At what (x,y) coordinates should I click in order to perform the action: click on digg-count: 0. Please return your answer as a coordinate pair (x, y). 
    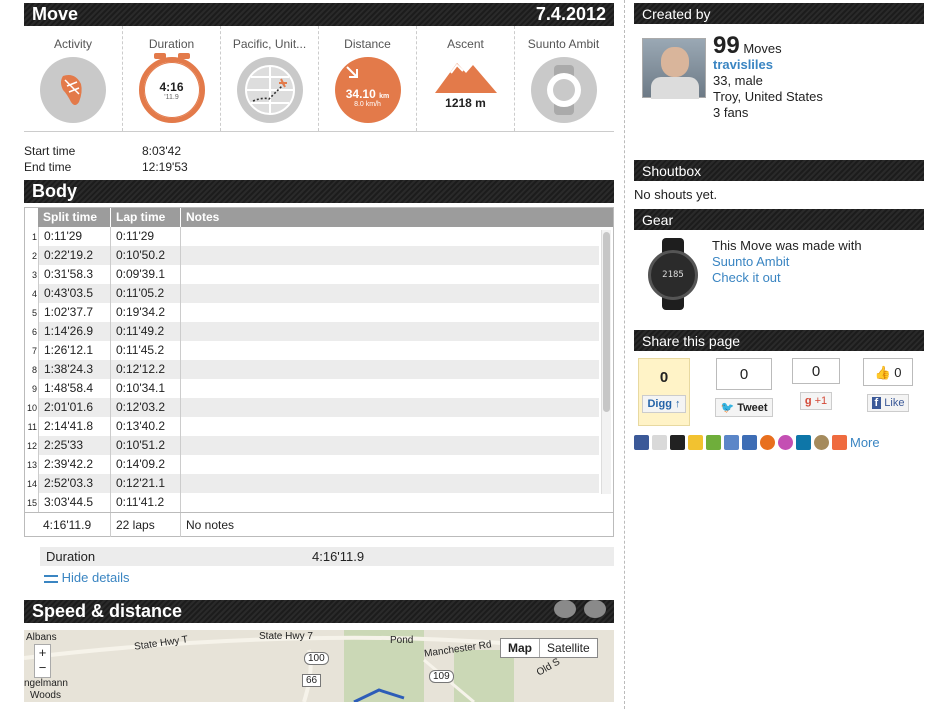
    Looking at the image, I should click on (664, 377).